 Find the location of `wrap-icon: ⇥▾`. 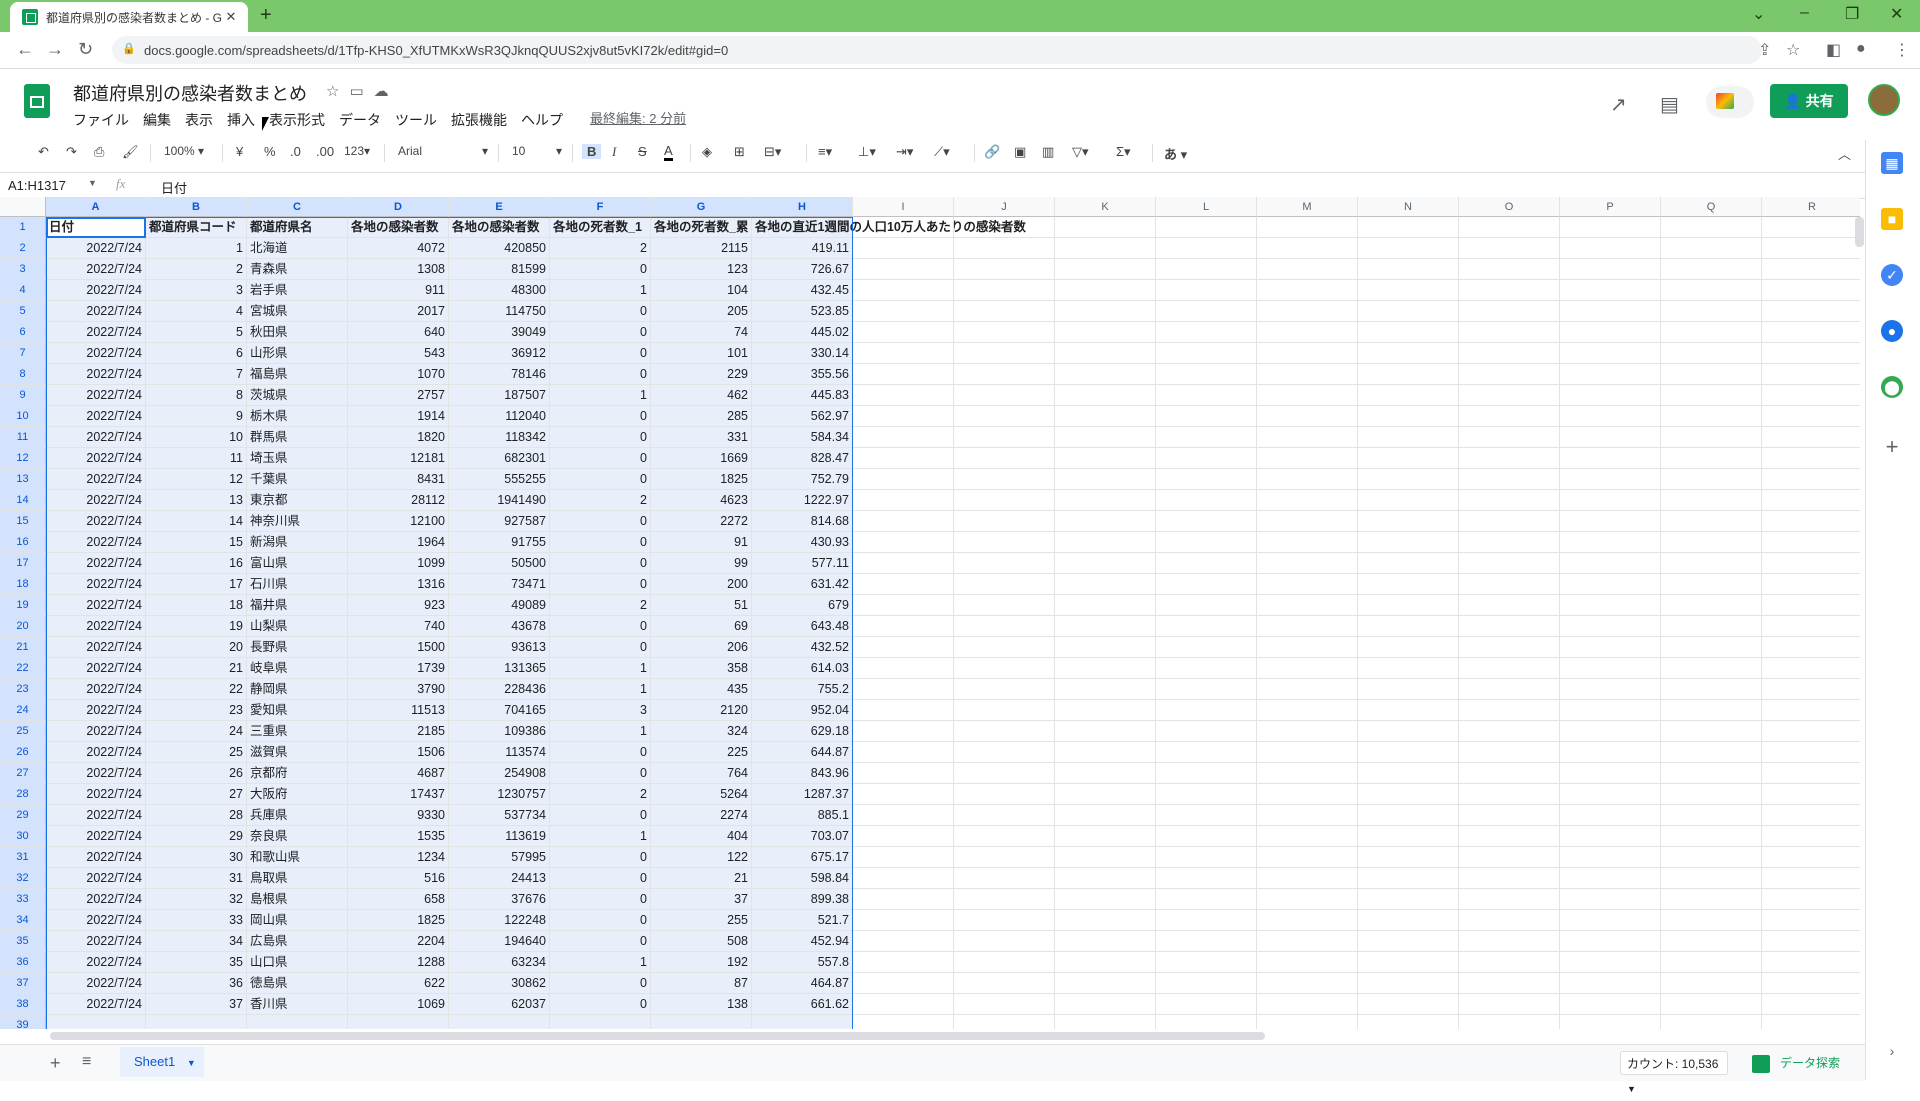

wrap-icon: ⇥▾ is located at coordinates (904, 152).